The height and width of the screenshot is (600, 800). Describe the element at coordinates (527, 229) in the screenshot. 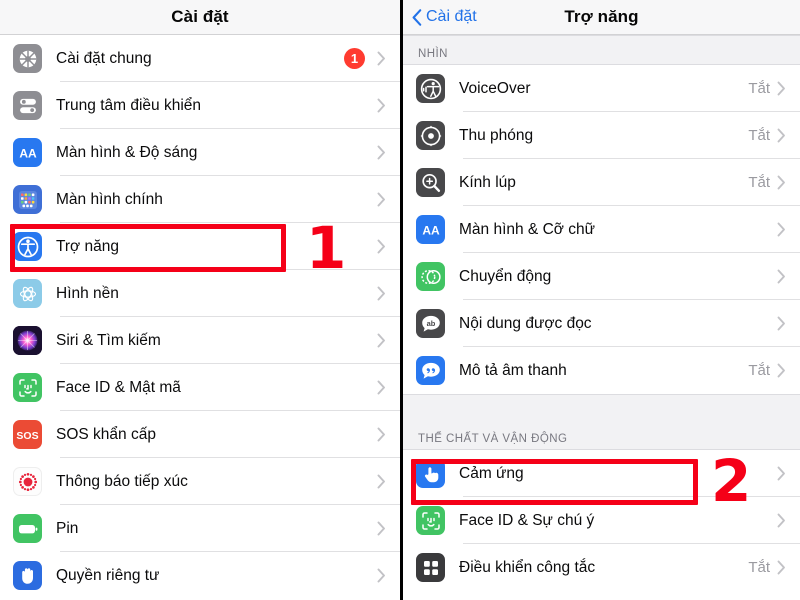

I see `list-item-label: Màn hình & Cỡ chữ` at that location.